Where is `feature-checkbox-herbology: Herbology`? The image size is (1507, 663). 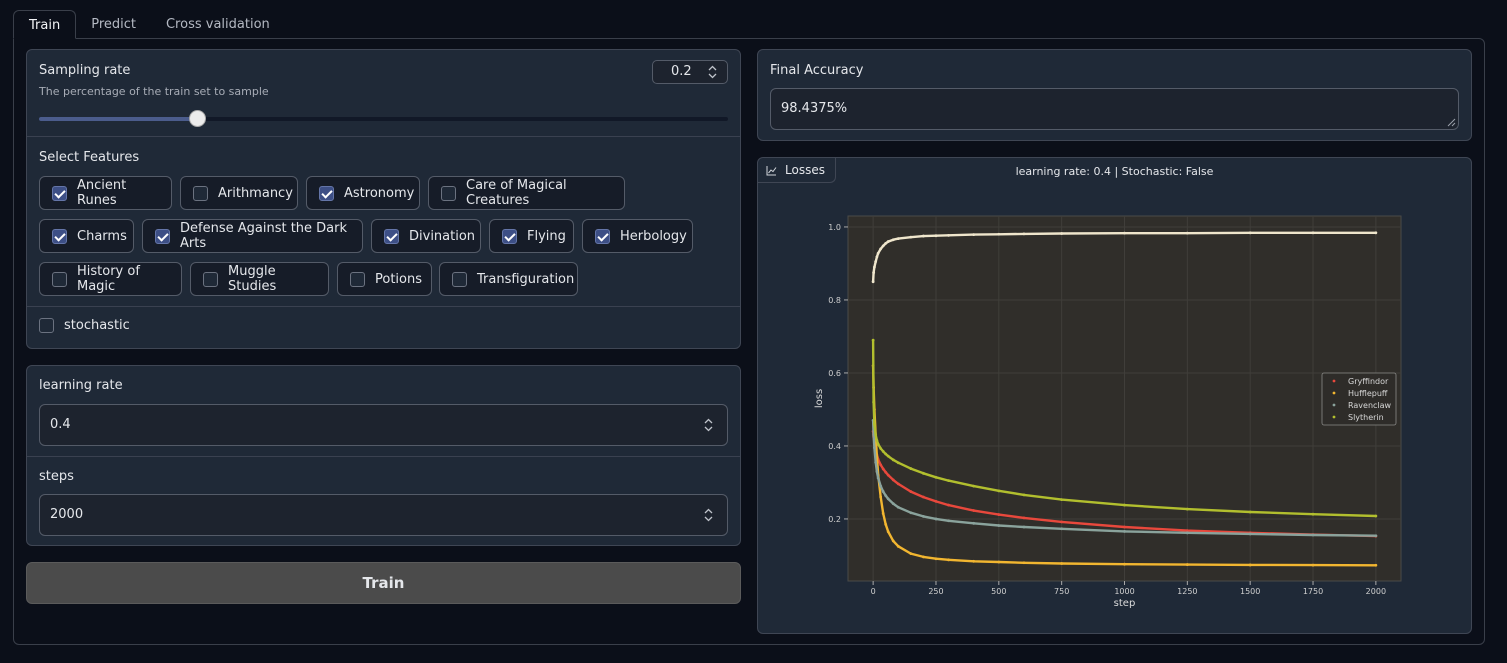 feature-checkbox-herbology: Herbology is located at coordinates (637, 236).